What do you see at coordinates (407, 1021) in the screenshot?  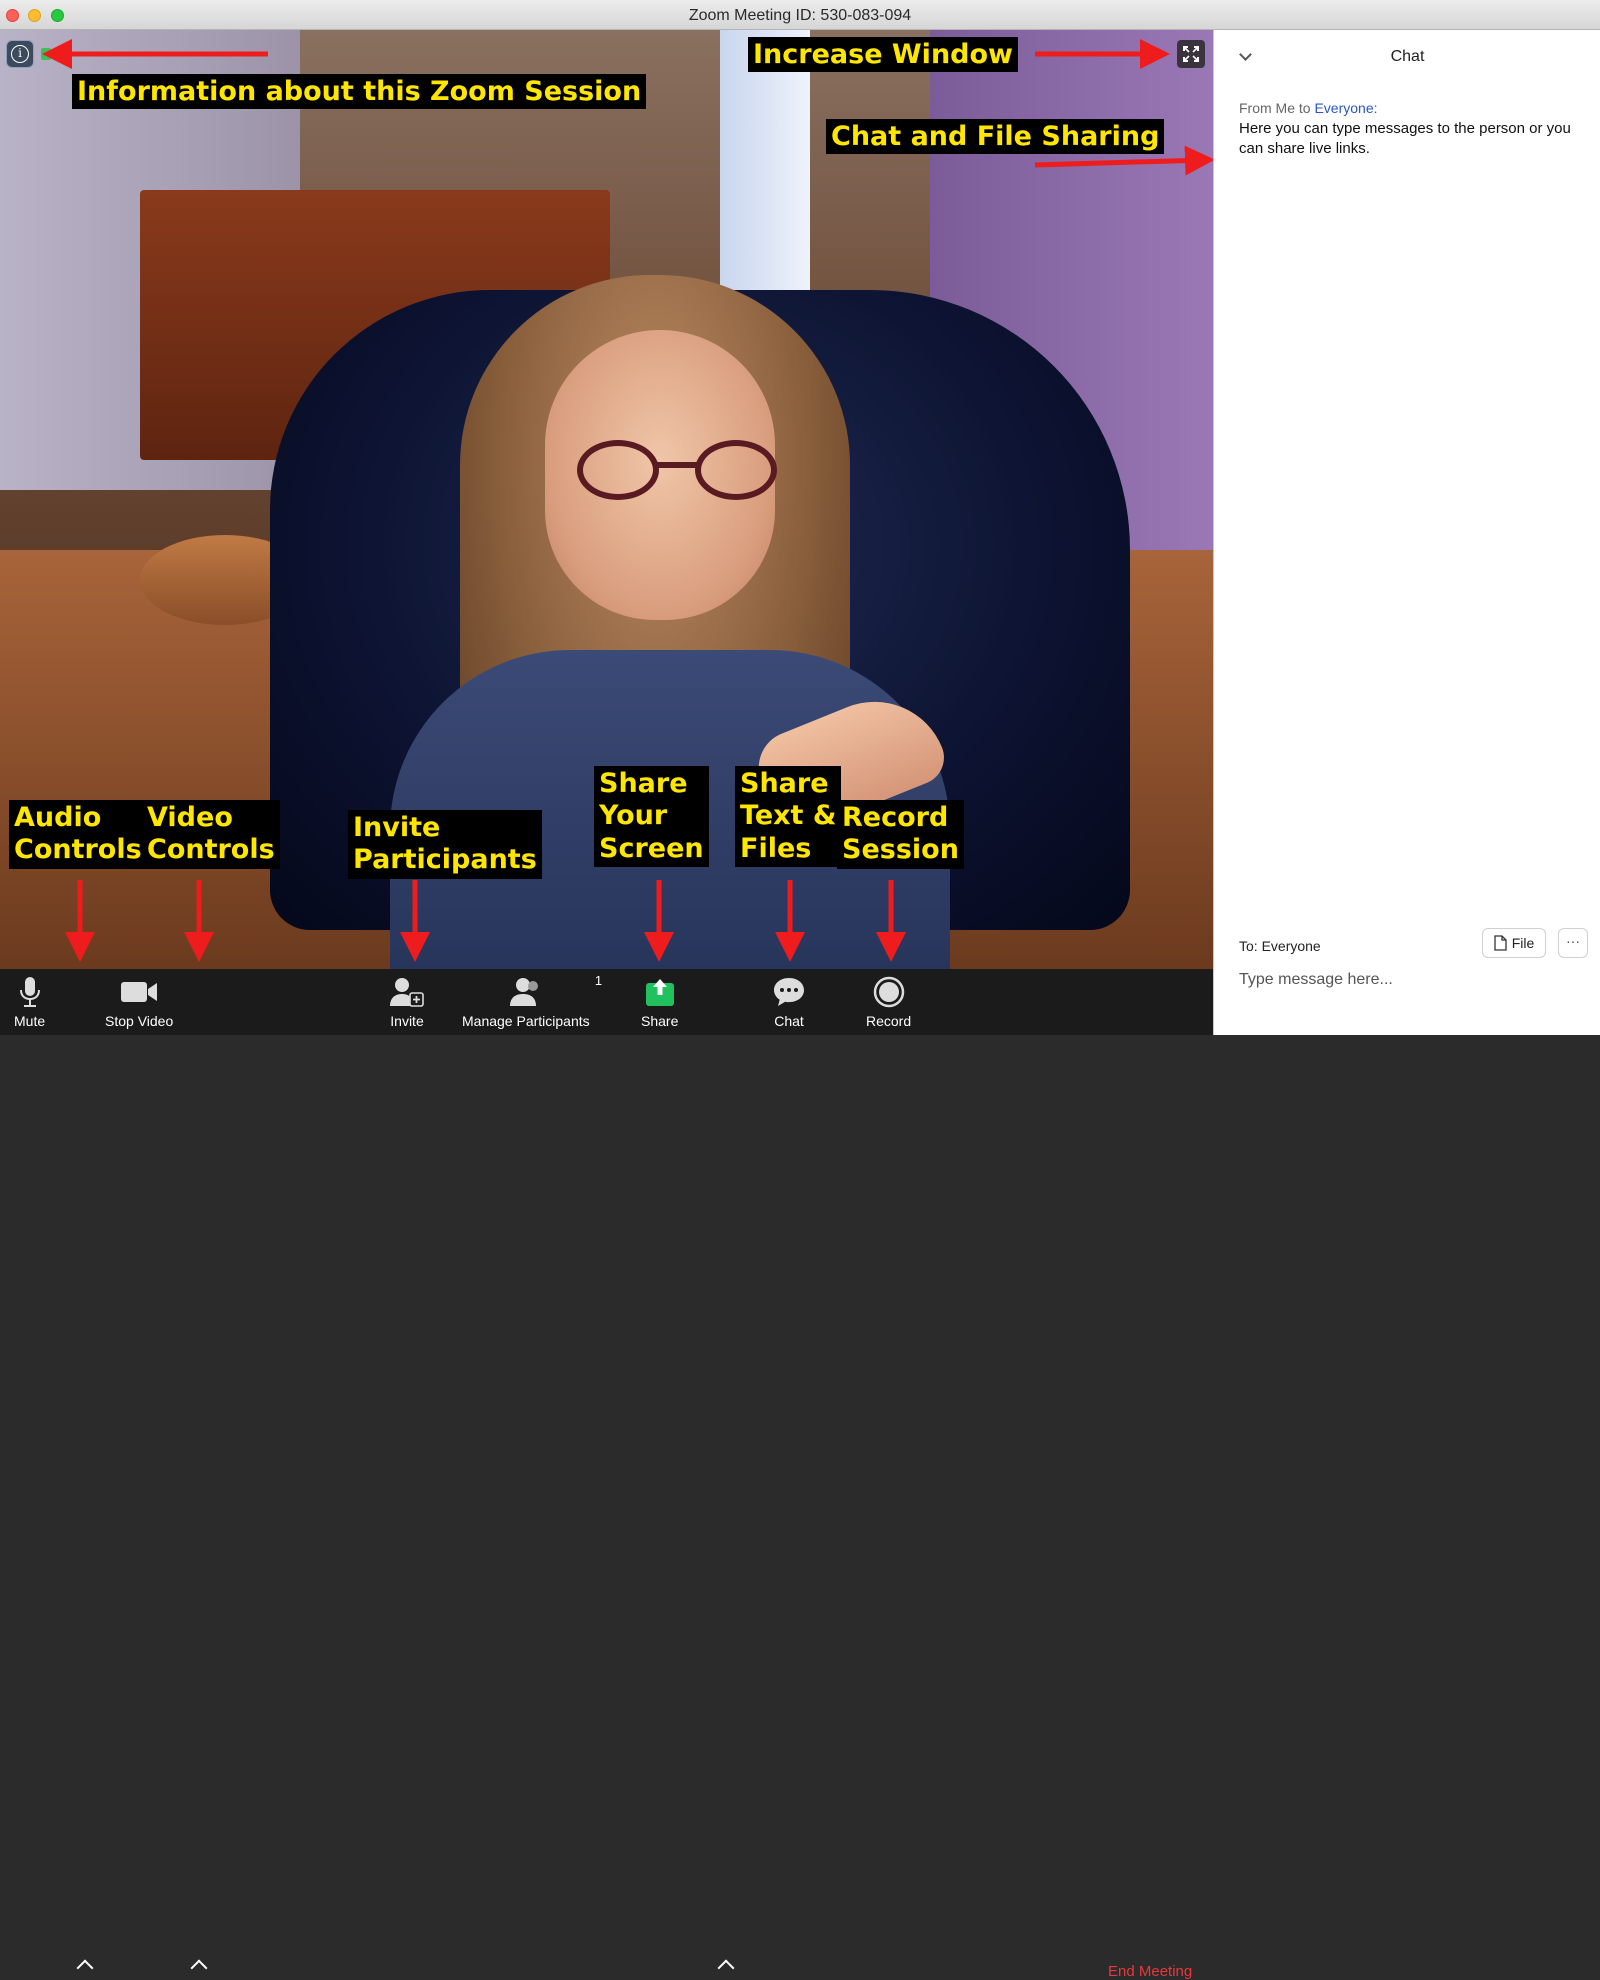 I see `invite-label: Invite` at bounding box center [407, 1021].